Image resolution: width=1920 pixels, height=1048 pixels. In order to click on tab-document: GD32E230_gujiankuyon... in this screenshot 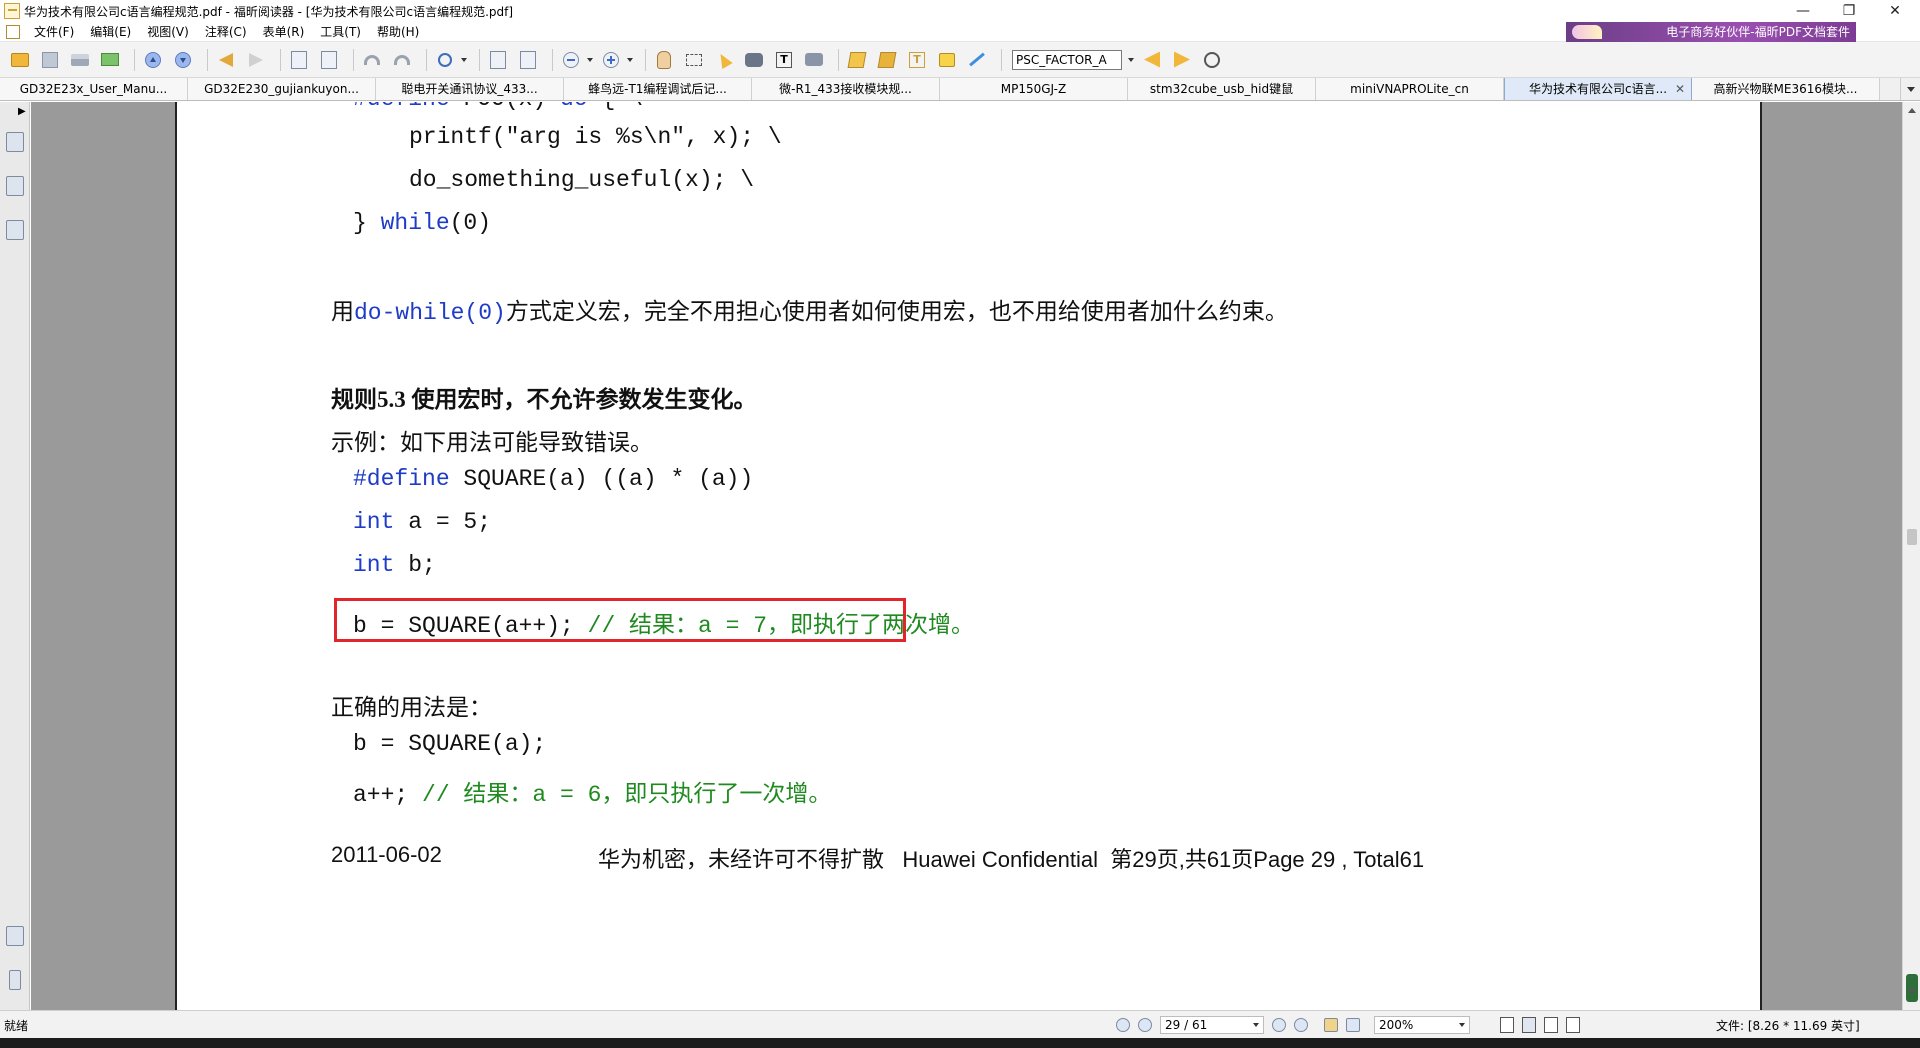, I will do `click(282, 89)`.